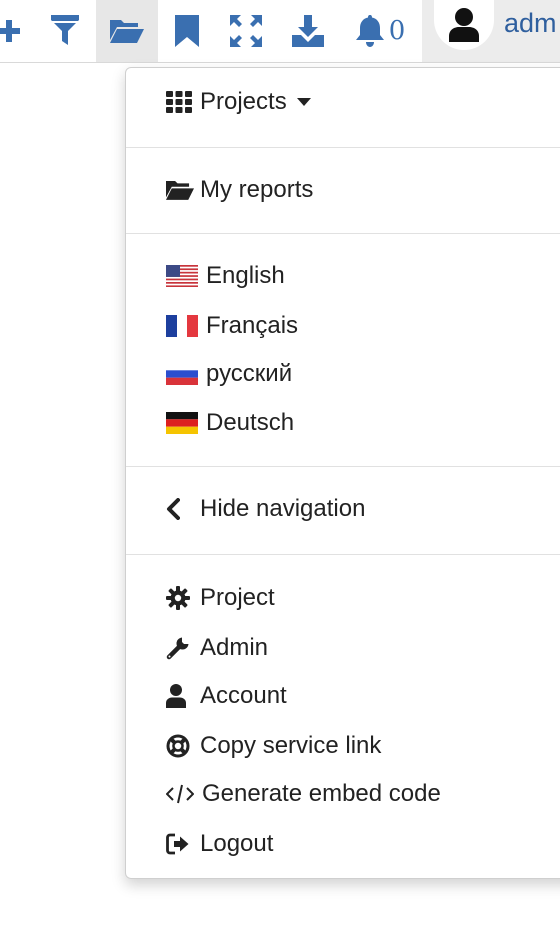  I want to click on expand-icon, so click(246, 31).